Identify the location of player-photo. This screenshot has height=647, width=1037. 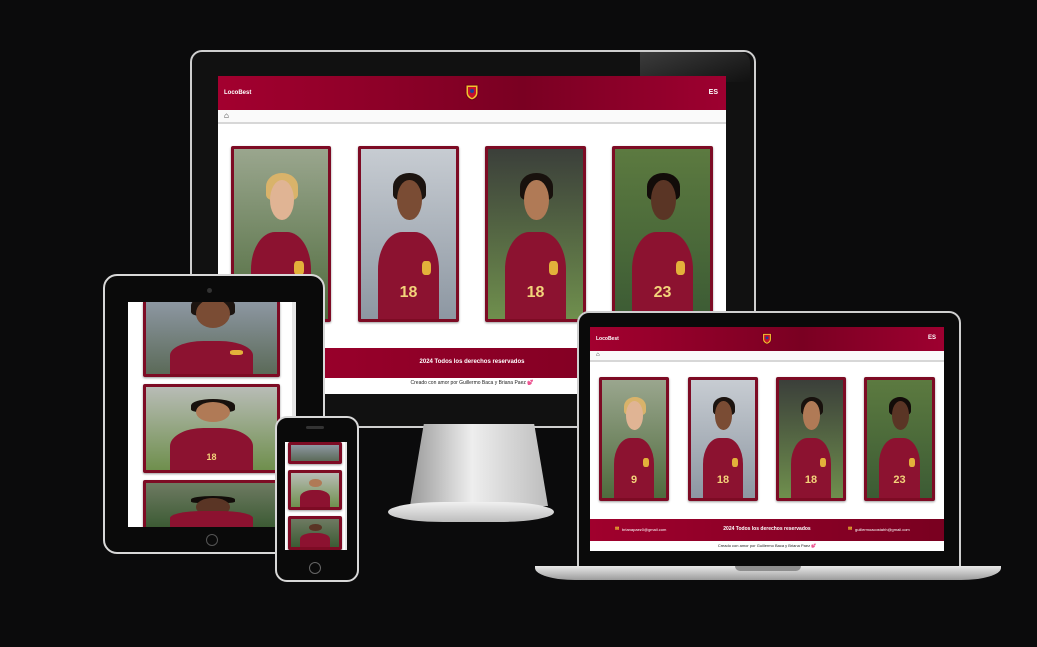
(315, 453).